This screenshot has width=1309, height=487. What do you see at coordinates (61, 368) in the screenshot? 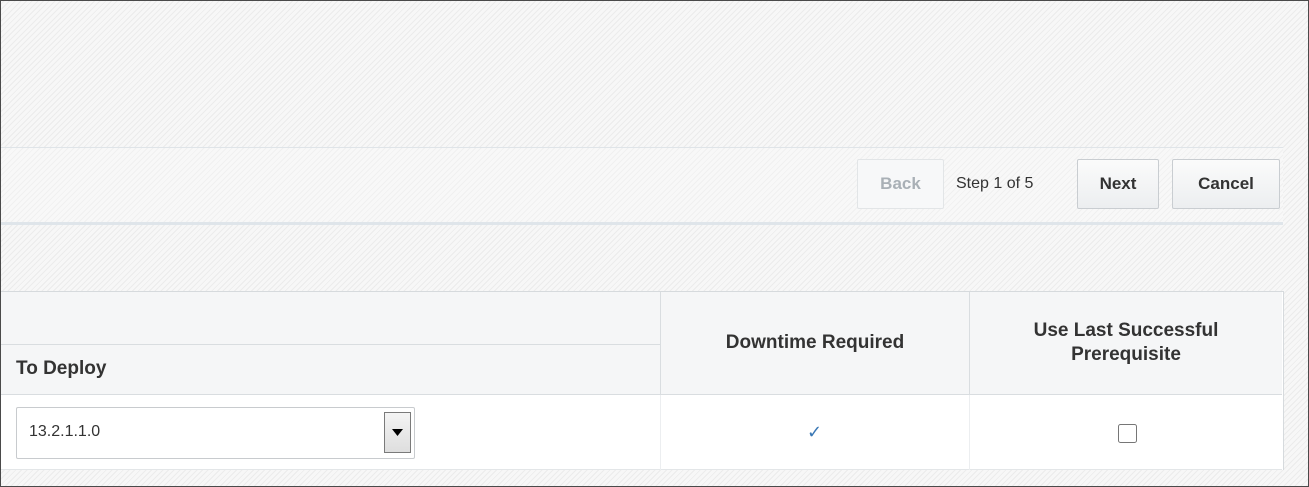
I see `column-header-to-deploy-label: To Deploy` at bounding box center [61, 368].